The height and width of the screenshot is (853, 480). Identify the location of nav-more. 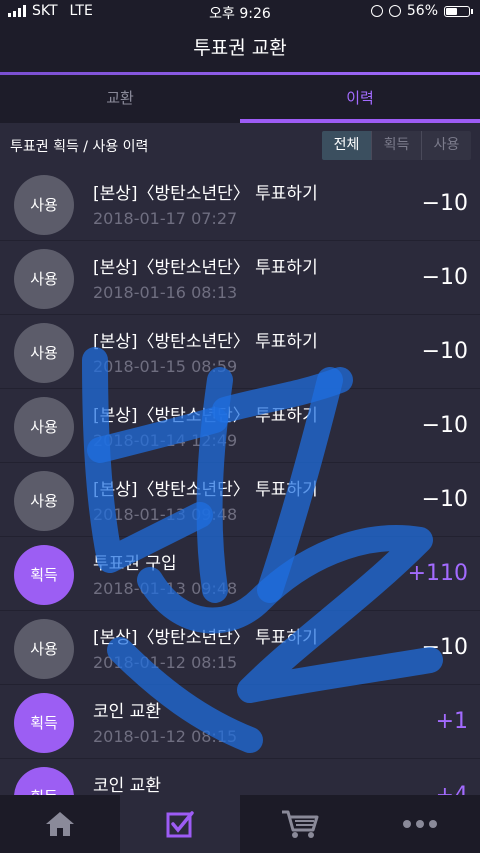
(420, 824).